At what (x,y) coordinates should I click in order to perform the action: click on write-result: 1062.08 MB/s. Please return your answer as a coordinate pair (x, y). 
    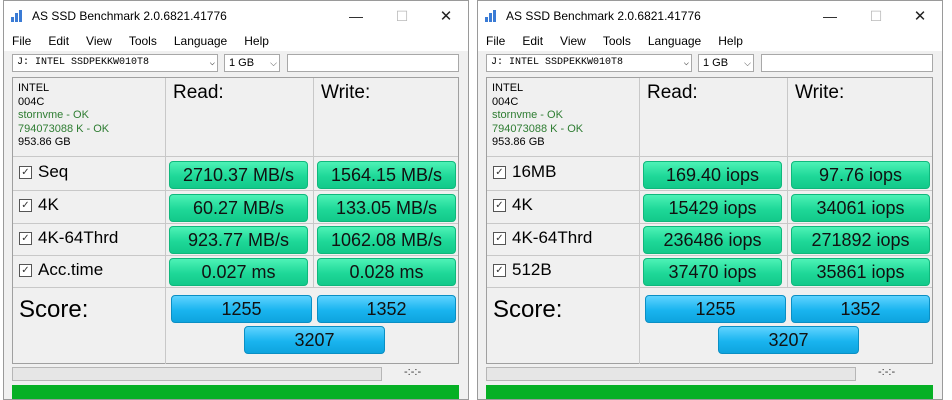
    Looking at the image, I should click on (386, 240).